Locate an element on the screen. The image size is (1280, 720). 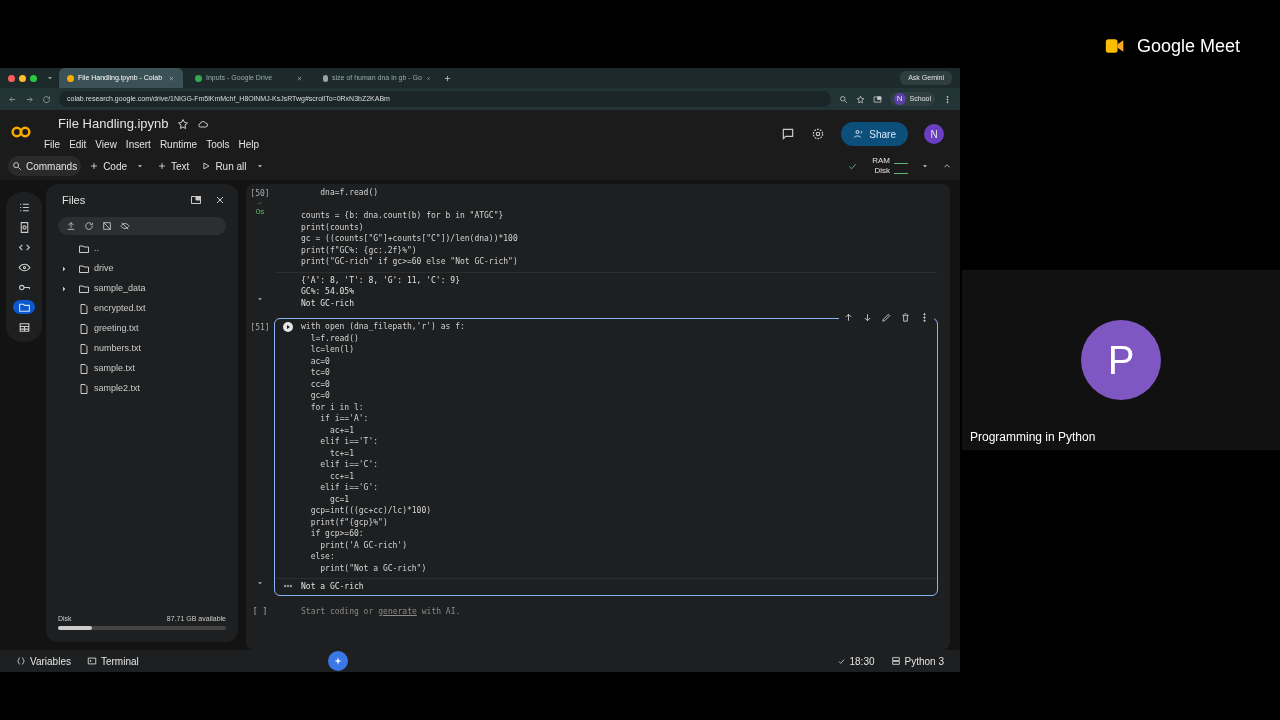
settings-icon is located at coordinates (818, 134).